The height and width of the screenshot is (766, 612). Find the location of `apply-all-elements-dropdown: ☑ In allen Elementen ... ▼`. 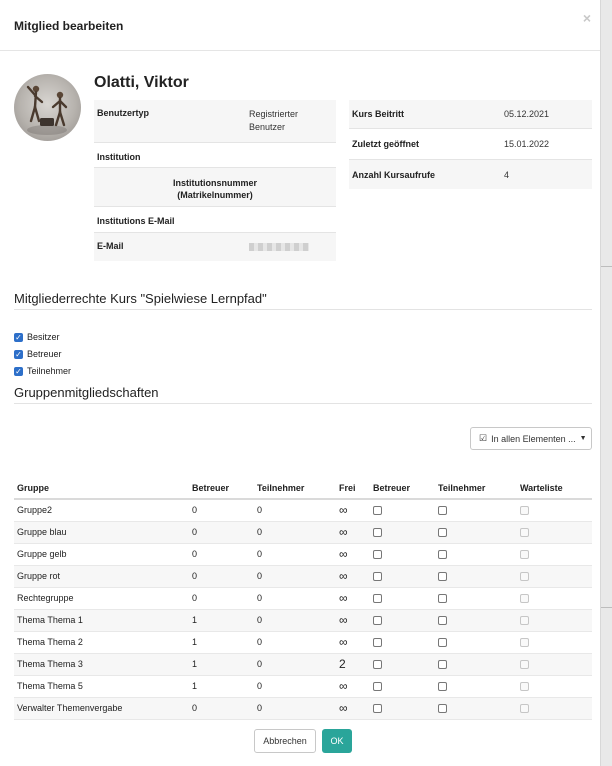

apply-all-elements-dropdown: ☑ In allen Elementen ... ▼ is located at coordinates (531, 438).